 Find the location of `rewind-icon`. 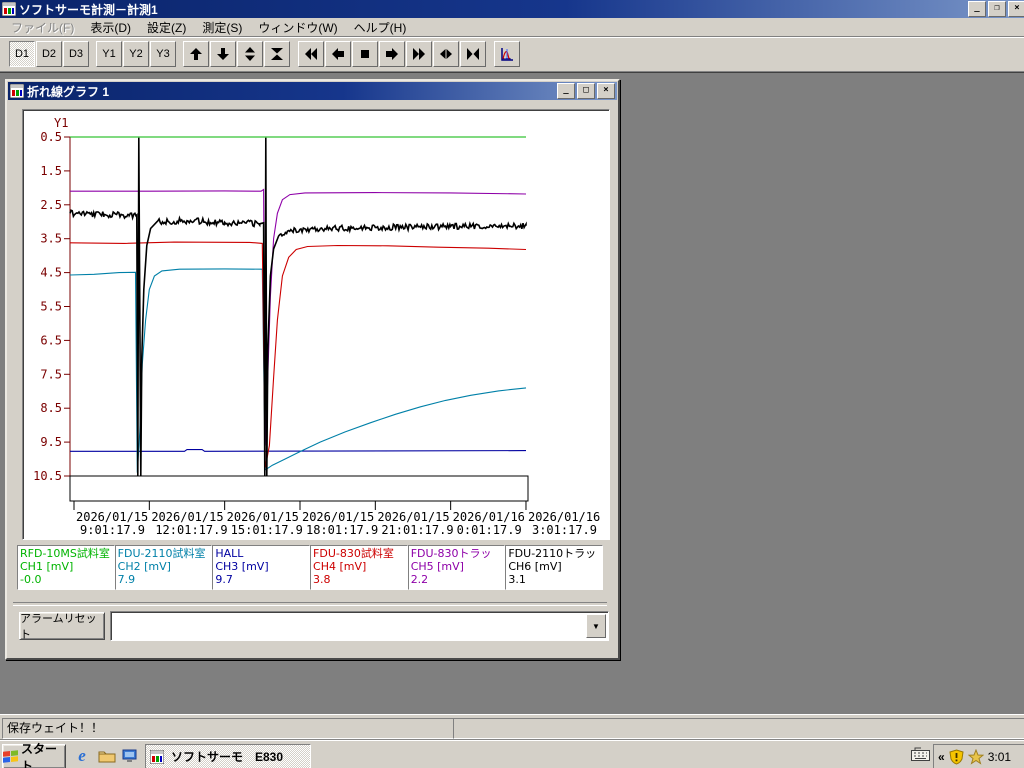

rewind-icon is located at coordinates (311, 54).